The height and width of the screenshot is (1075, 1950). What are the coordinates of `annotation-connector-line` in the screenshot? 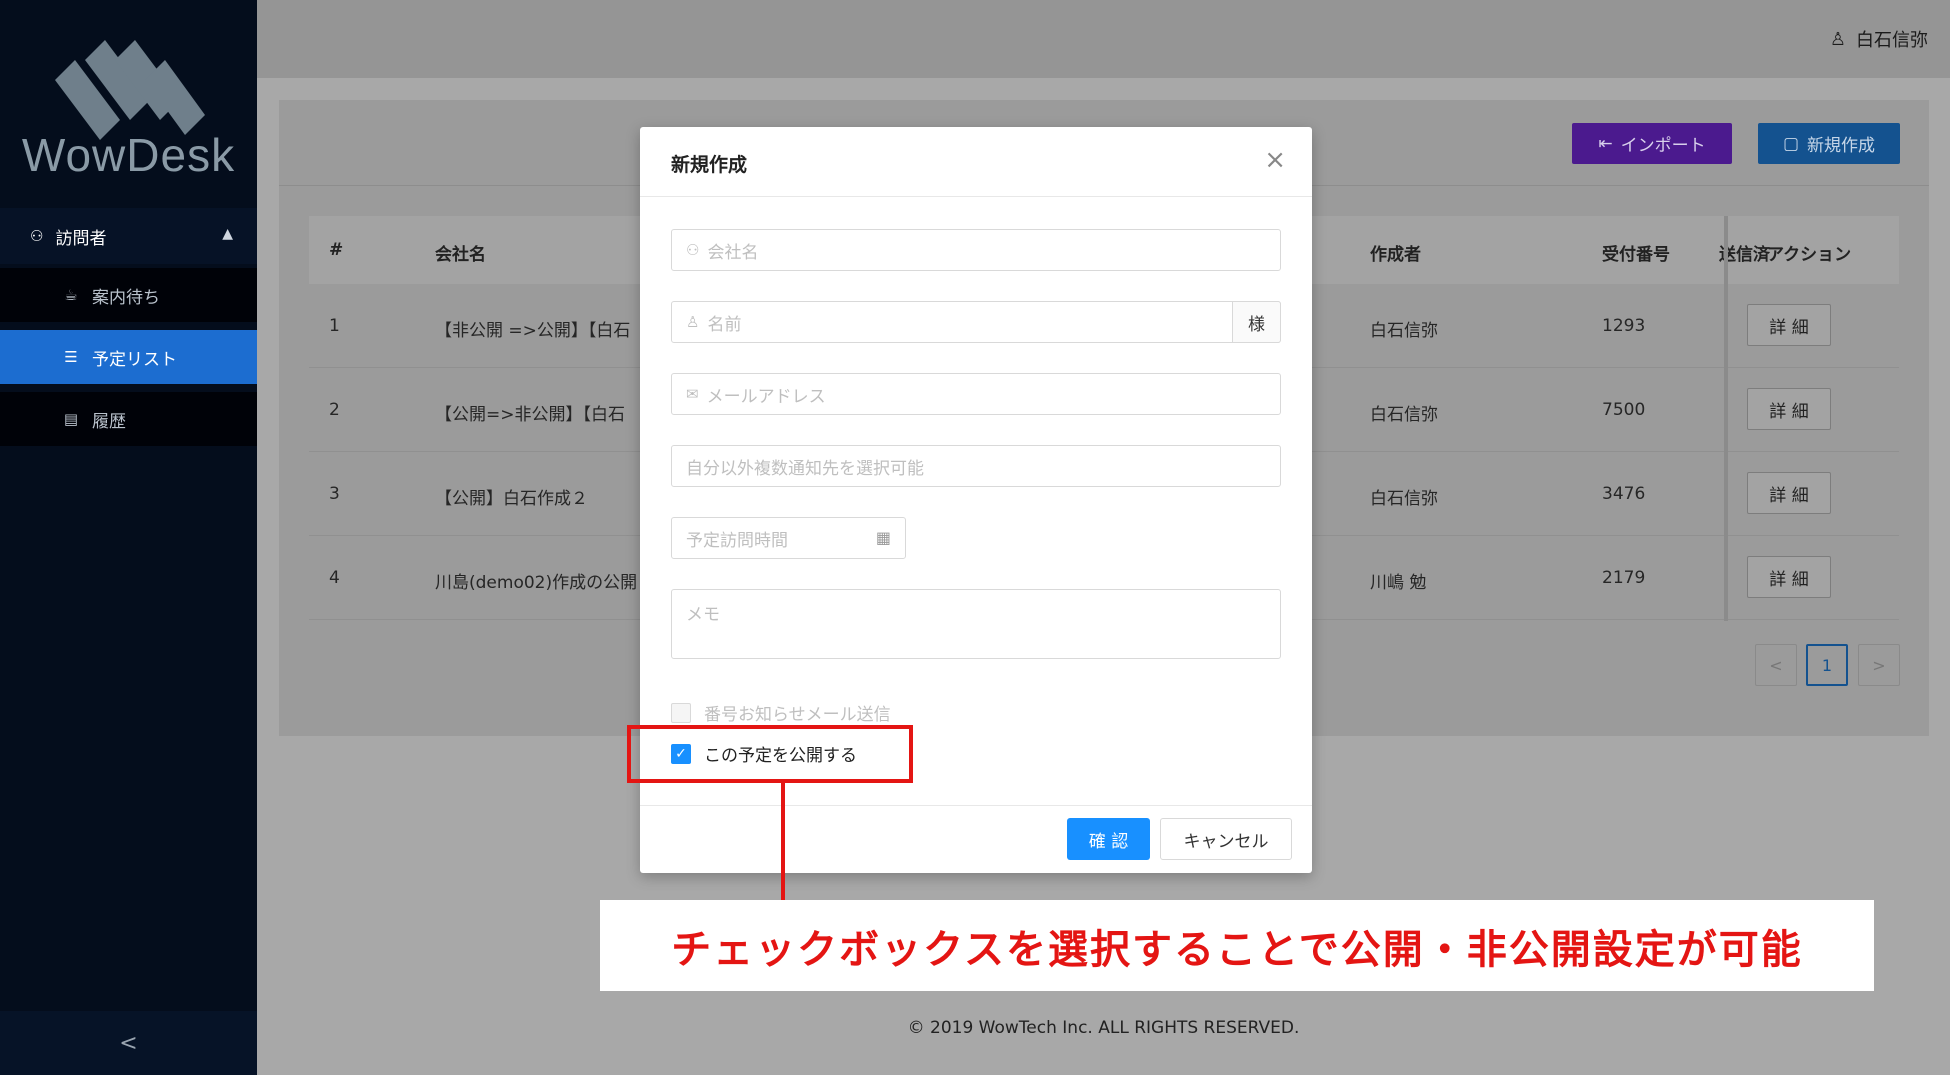 It's located at (783, 842).